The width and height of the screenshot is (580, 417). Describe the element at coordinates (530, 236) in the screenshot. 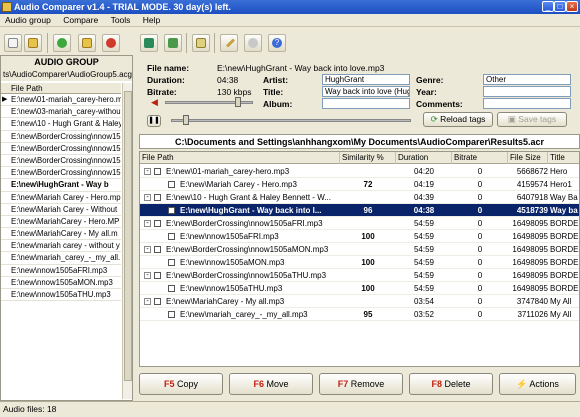

I see `cell-size: 16498095` at that location.